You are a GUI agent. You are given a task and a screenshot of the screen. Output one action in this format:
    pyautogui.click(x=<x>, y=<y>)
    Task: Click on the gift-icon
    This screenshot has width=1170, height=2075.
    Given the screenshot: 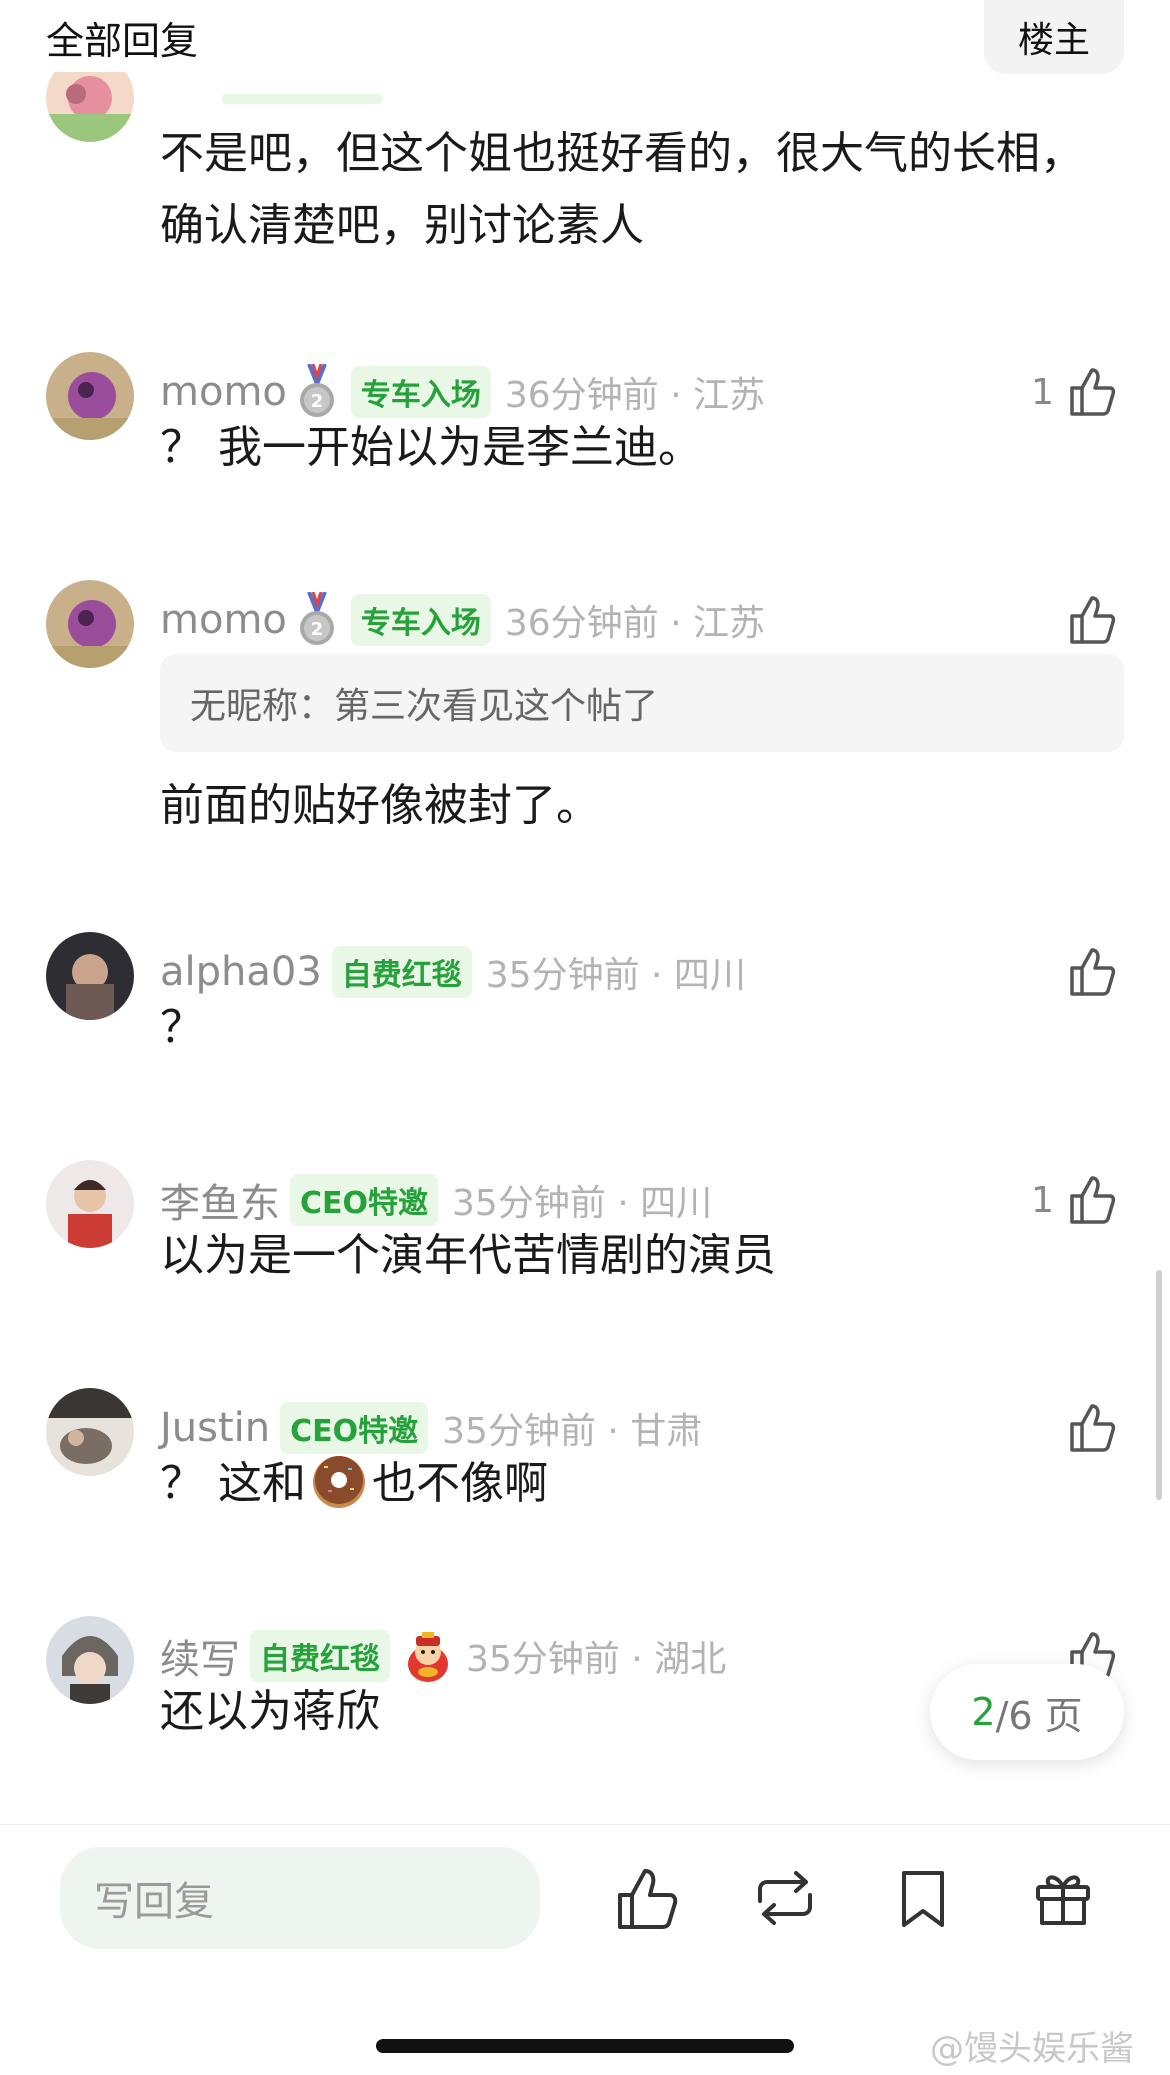 What is the action you would take?
    pyautogui.click(x=1063, y=1898)
    